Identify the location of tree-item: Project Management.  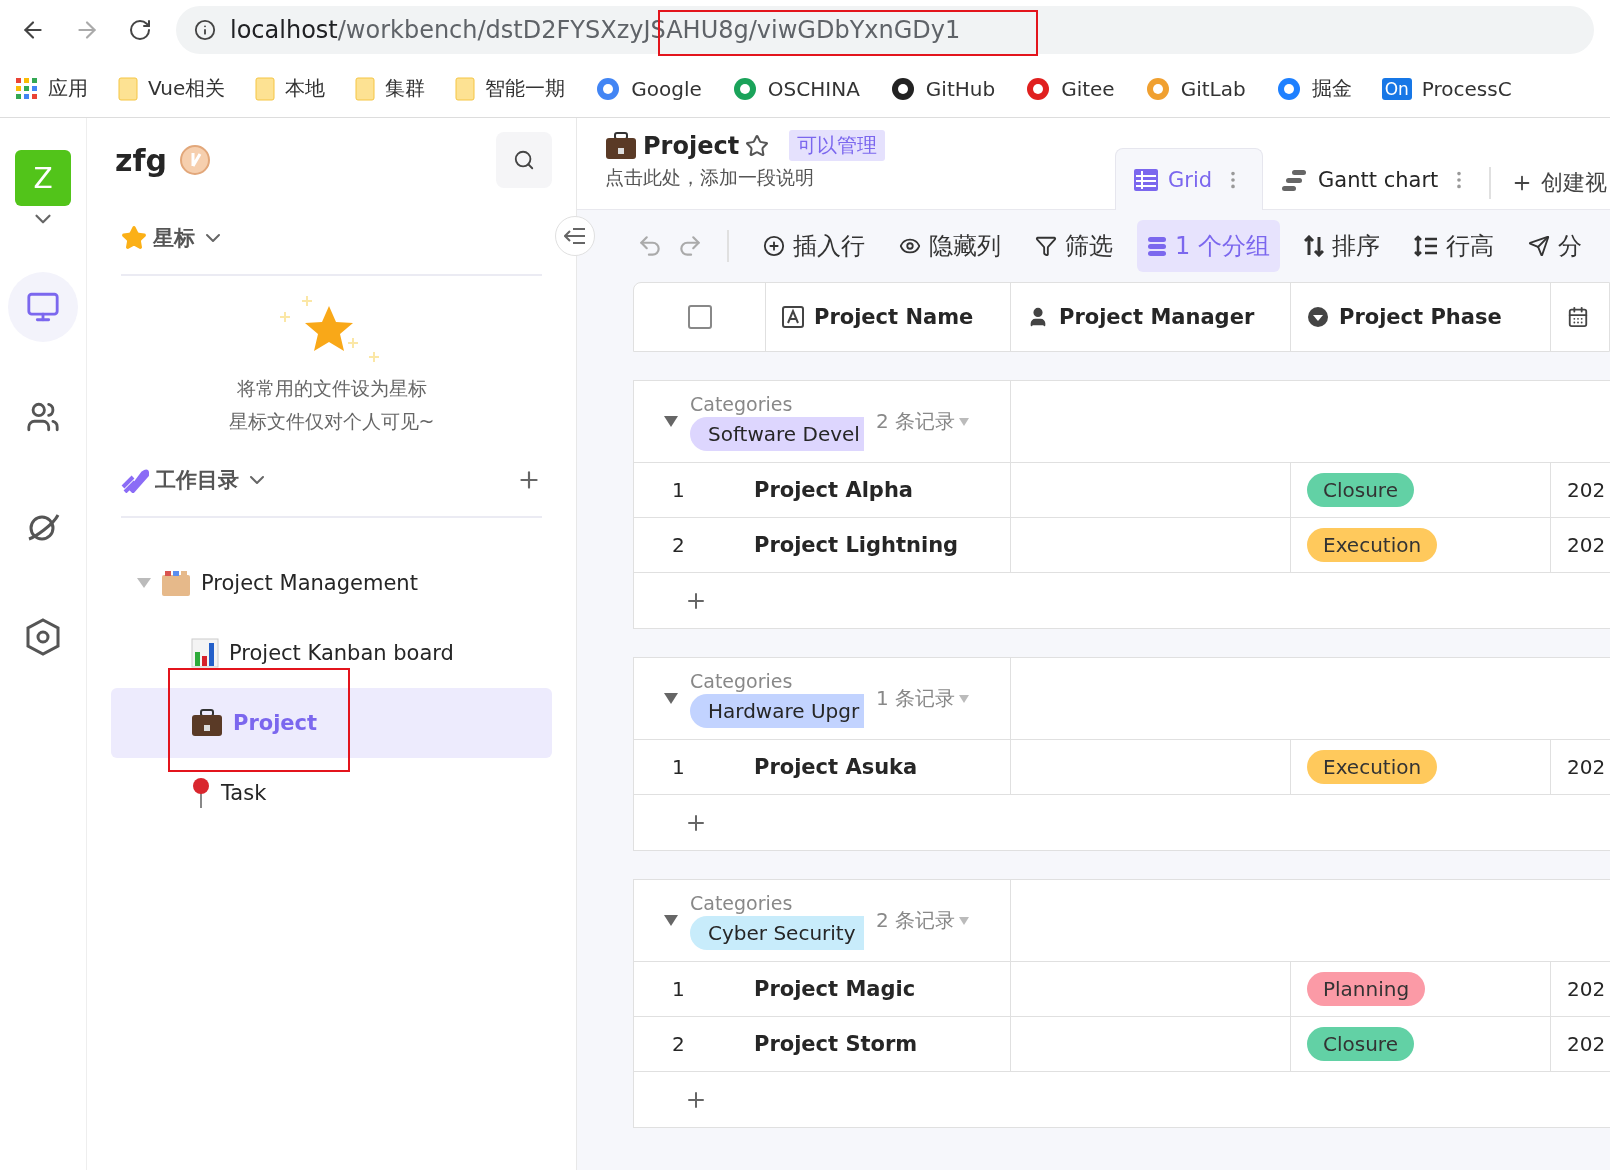
(331, 583).